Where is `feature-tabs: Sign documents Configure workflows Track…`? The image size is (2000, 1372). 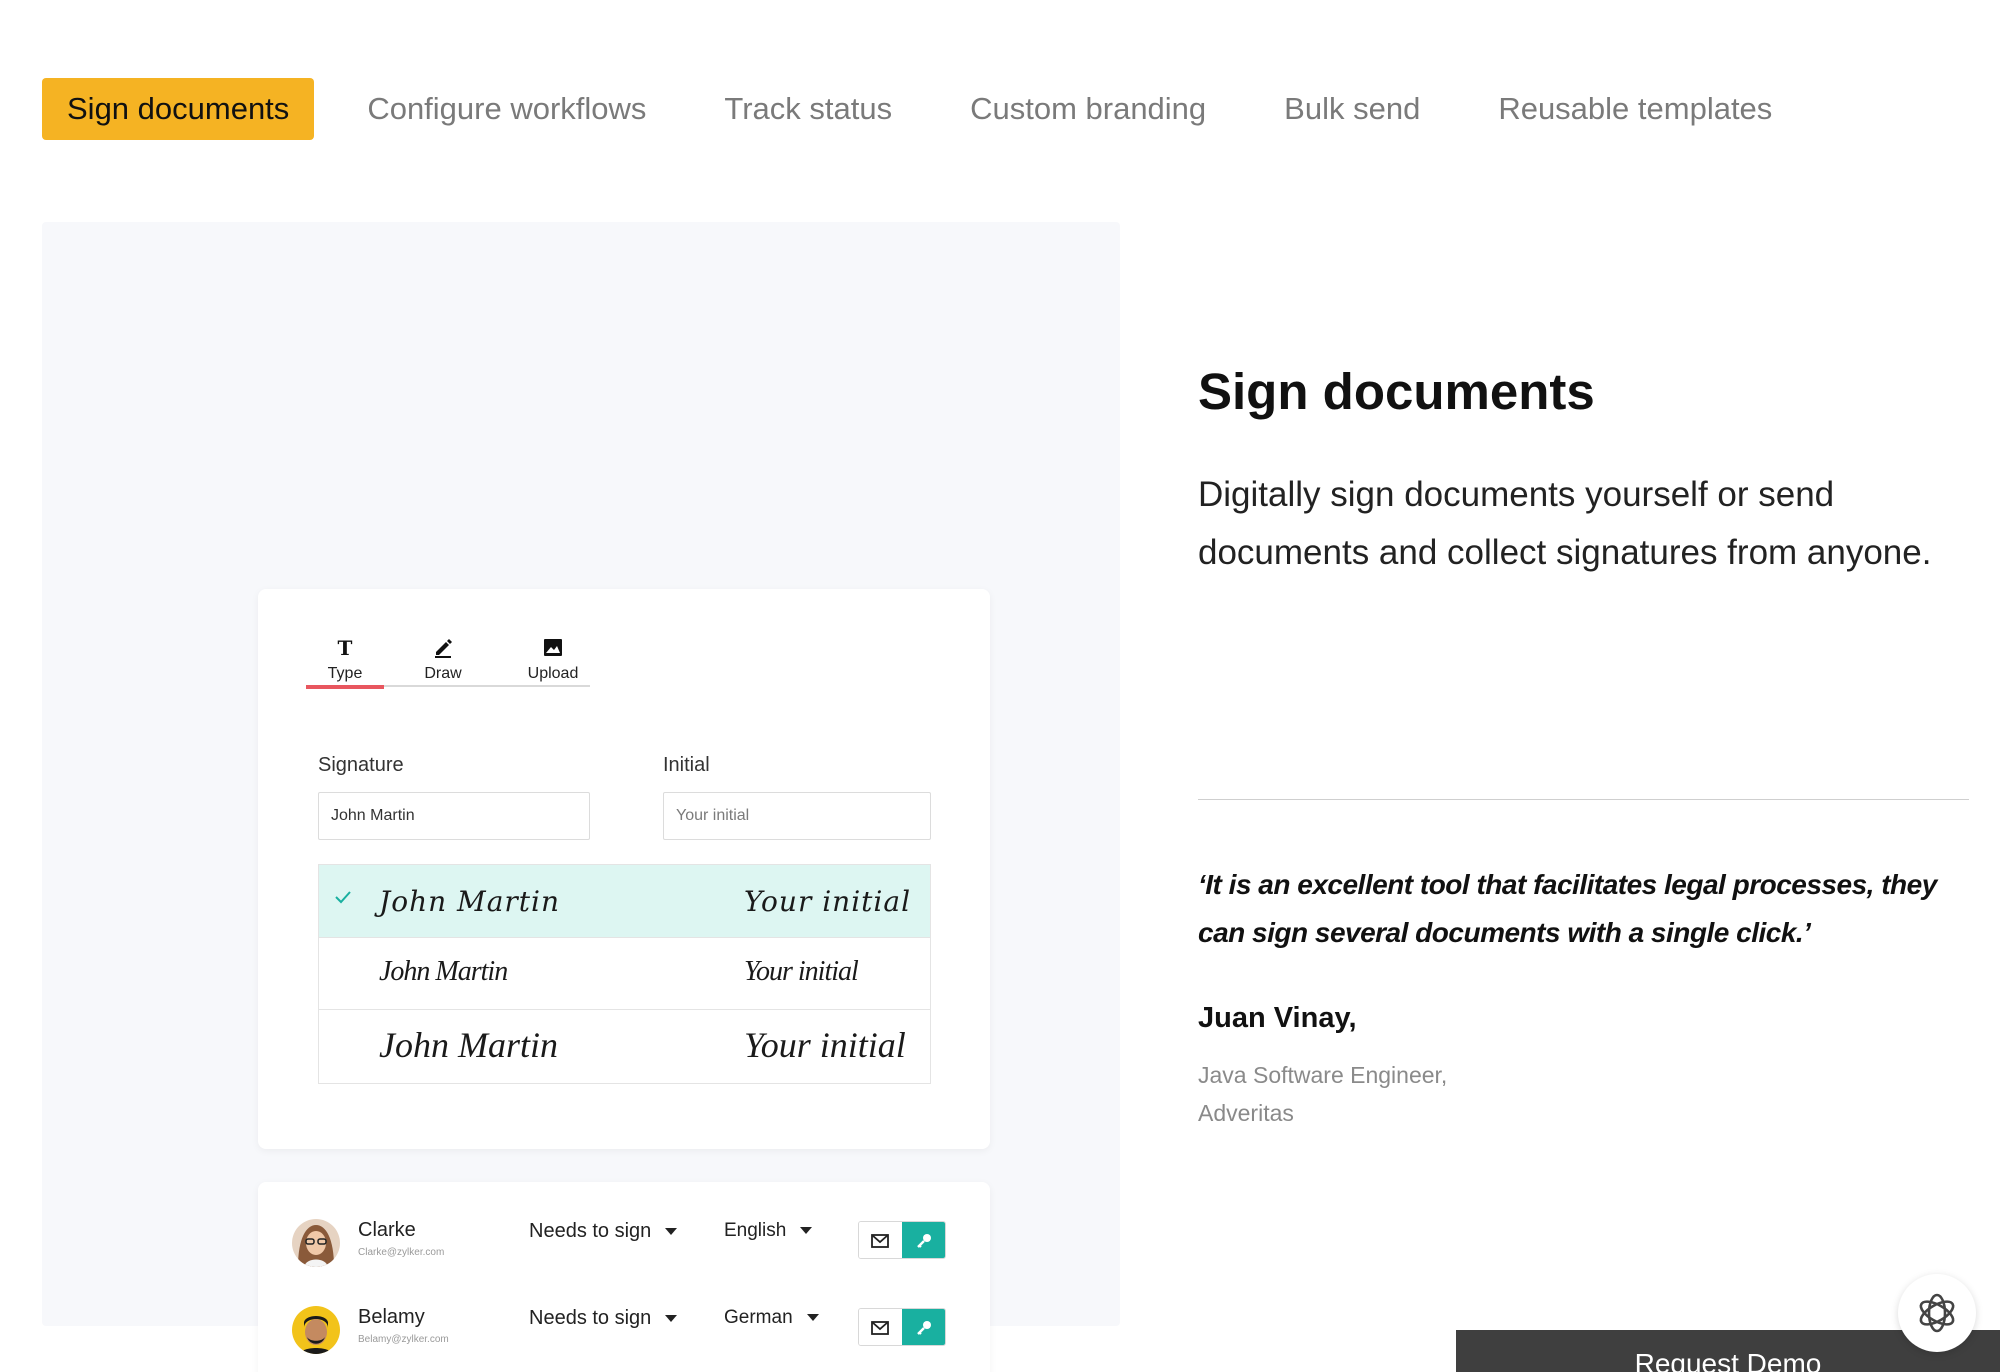
feature-tabs: Sign documents Configure workflows Track… is located at coordinates (919, 109).